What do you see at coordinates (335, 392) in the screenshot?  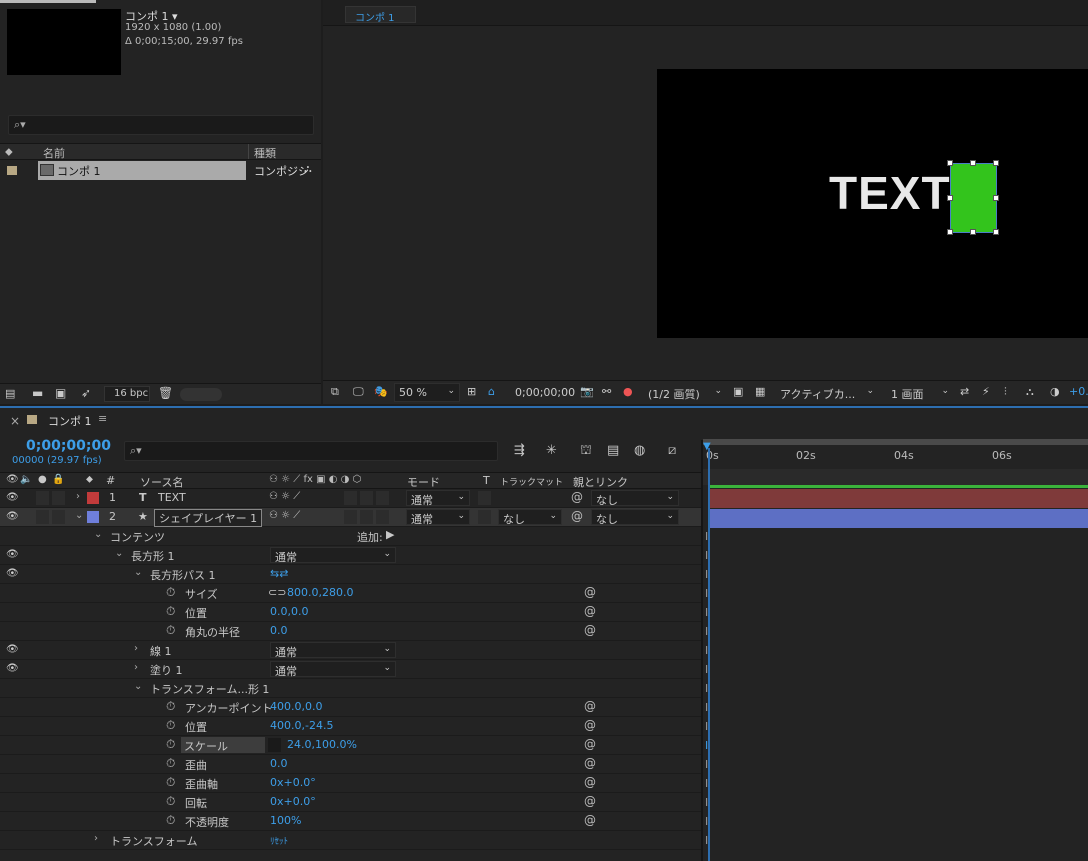 I see `always-preview-icon: ⧉` at bounding box center [335, 392].